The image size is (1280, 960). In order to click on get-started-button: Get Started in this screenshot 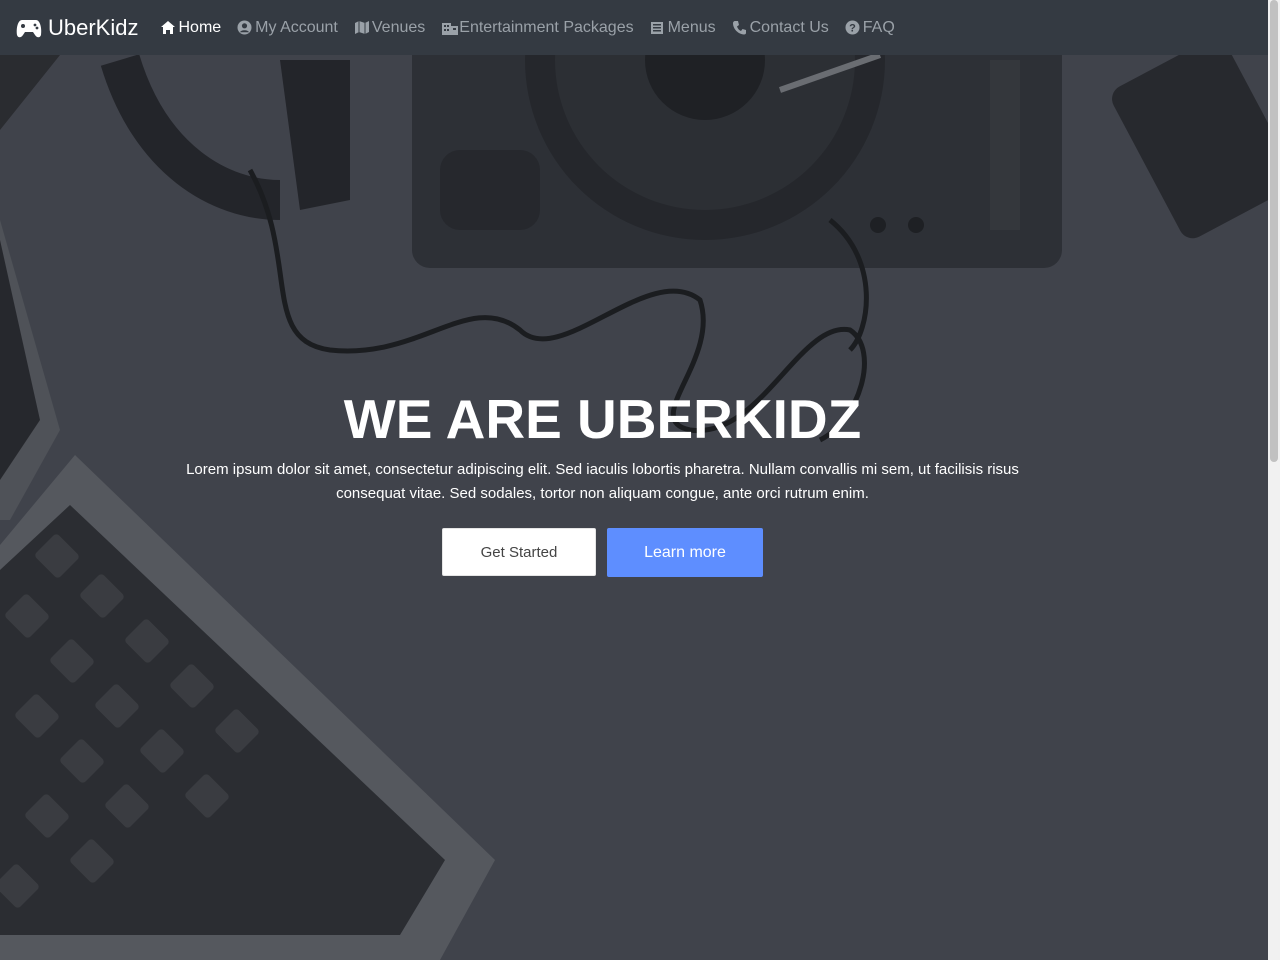, I will do `click(519, 552)`.